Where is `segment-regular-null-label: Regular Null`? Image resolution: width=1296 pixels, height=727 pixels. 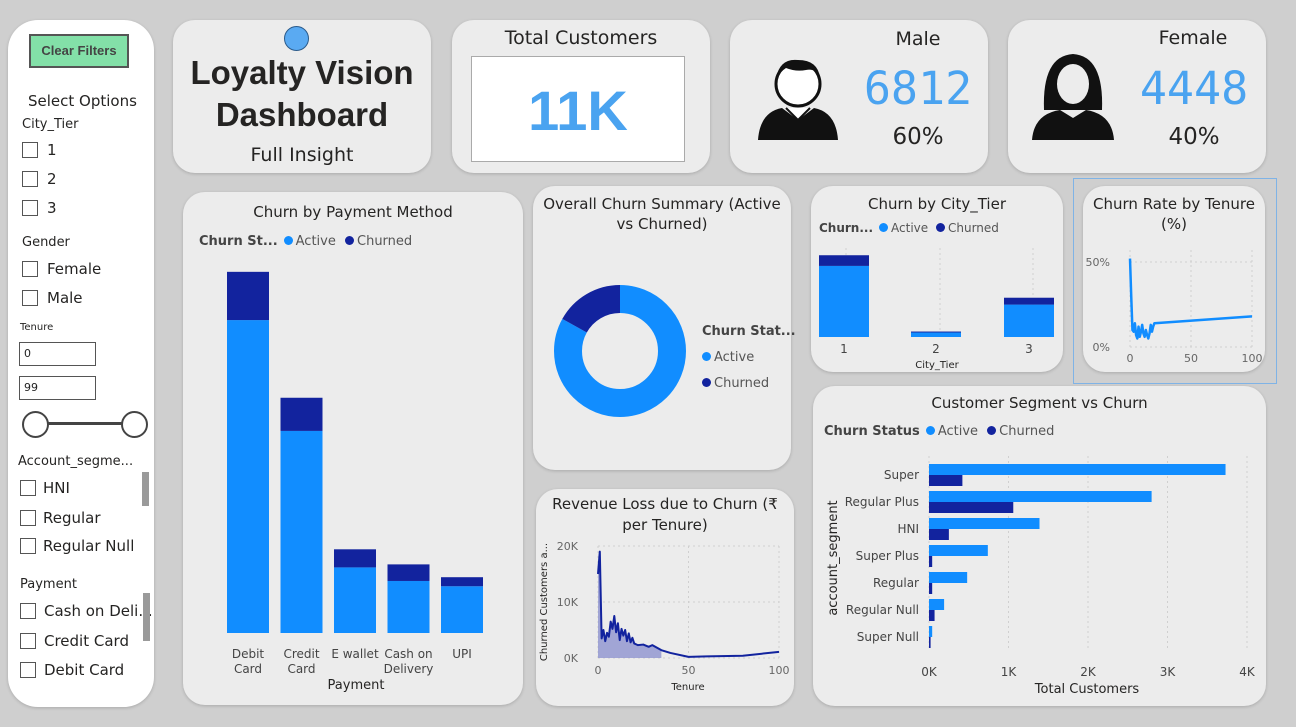
segment-regular-null-label: Regular Null is located at coordinates (89, 546).